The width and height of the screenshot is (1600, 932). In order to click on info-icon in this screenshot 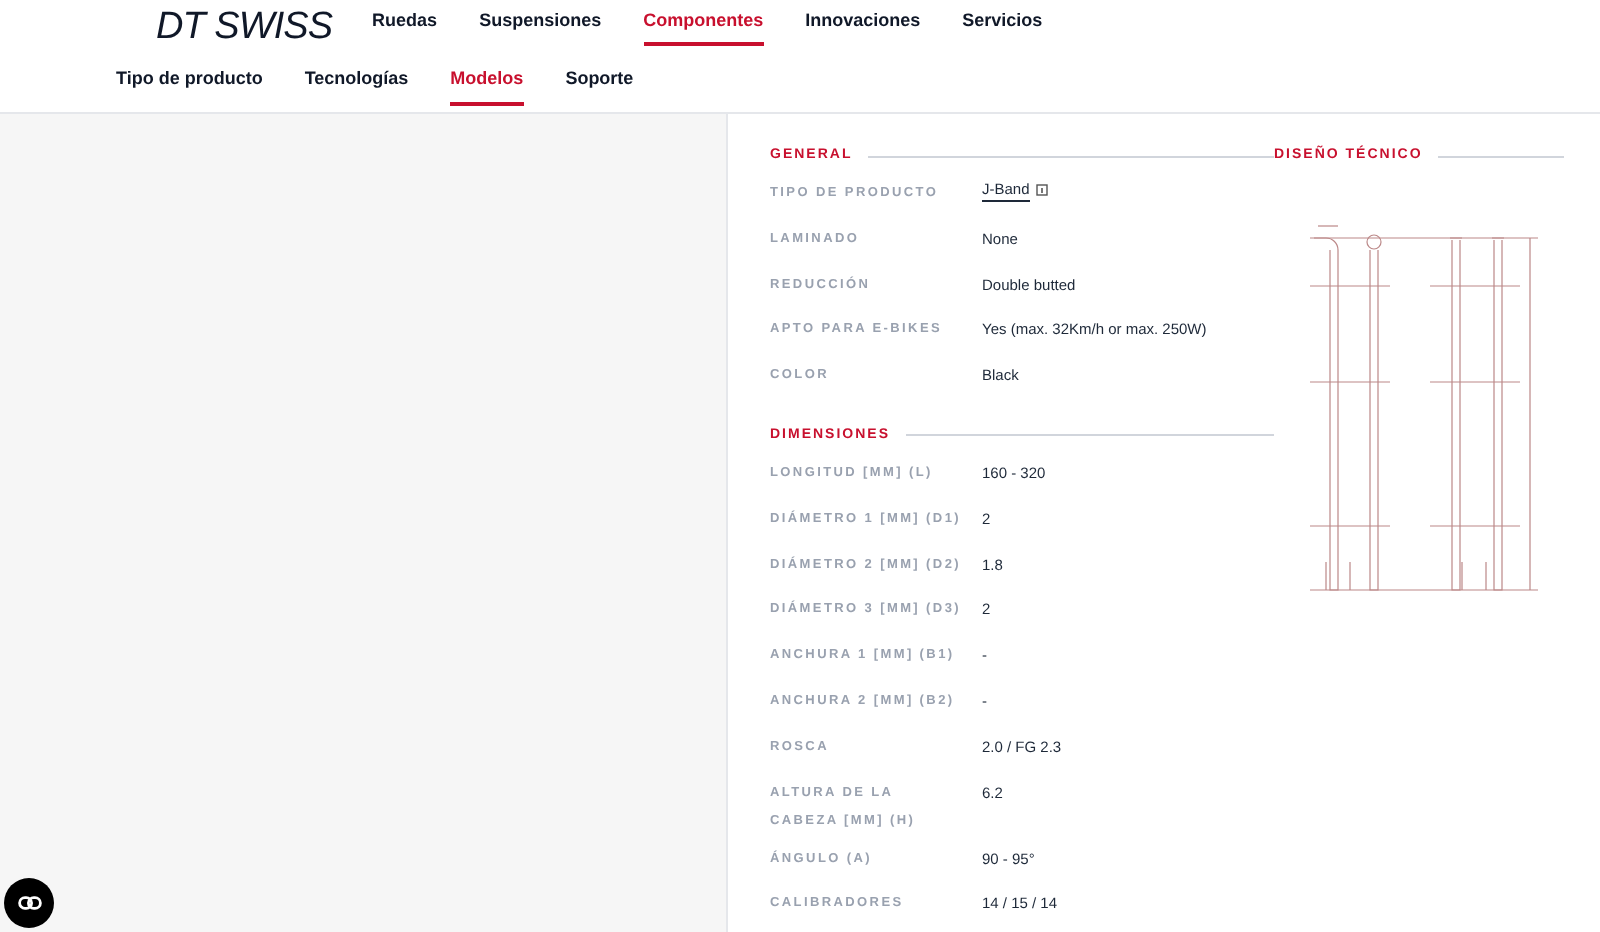, I will do `click(1041, 190)`.